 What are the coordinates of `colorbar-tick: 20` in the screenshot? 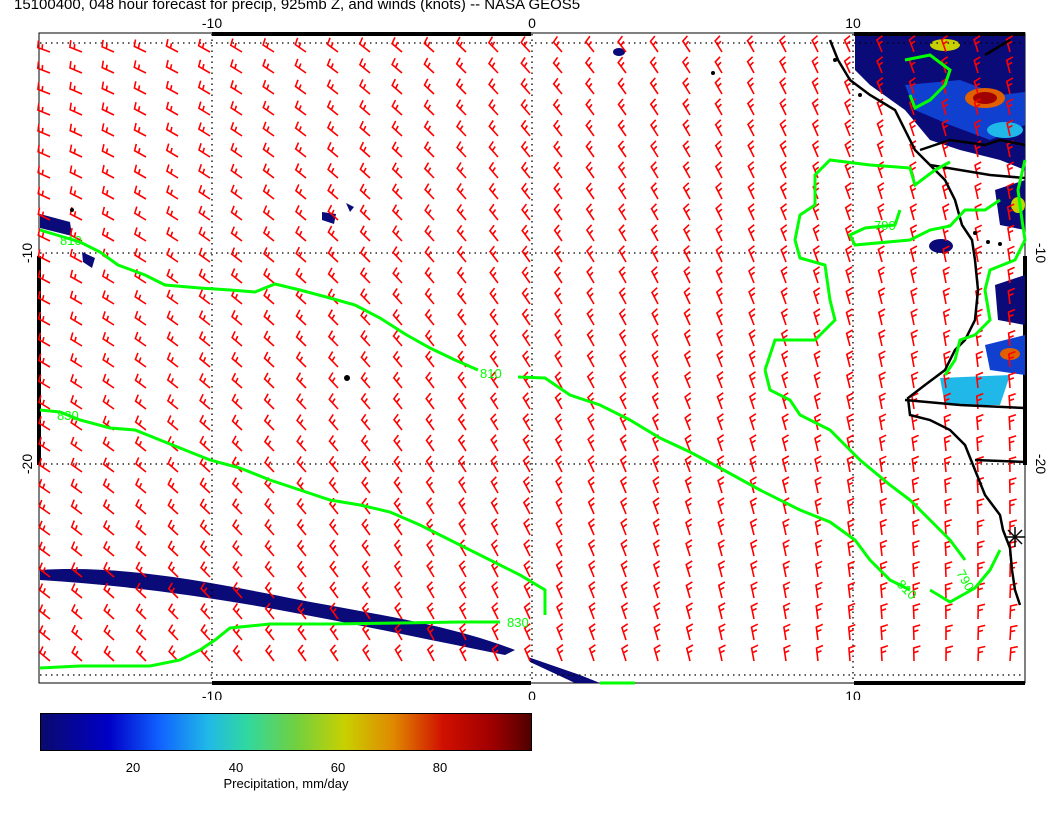 It's located at (133, 767).